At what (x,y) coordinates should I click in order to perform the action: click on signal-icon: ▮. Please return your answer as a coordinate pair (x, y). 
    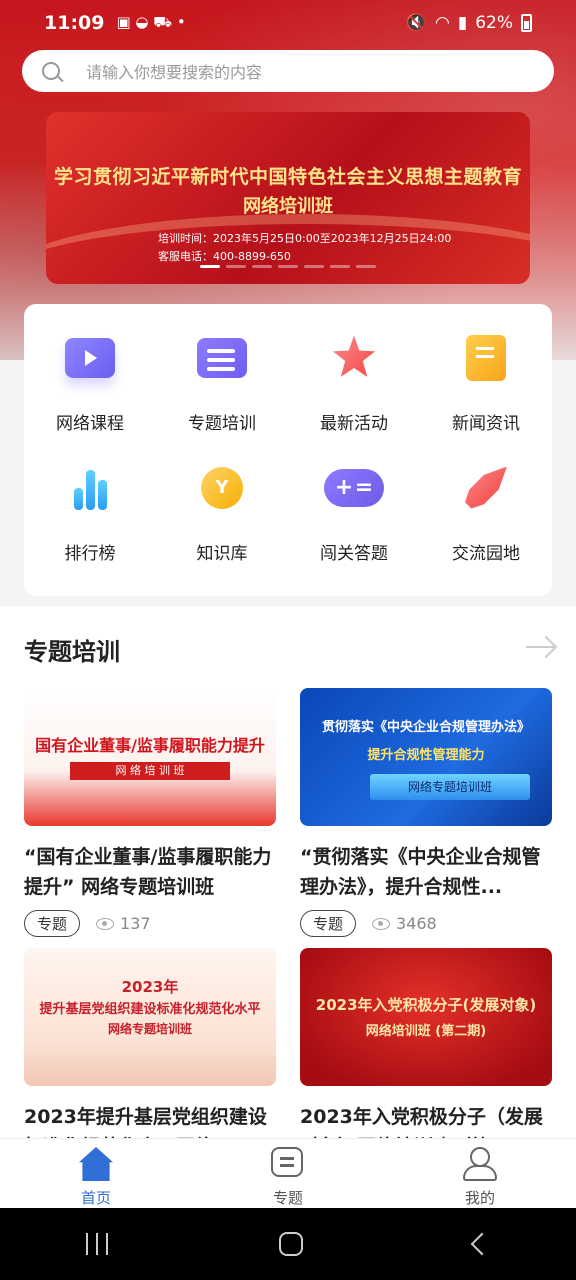
    Looking at the image, I should click on (462, 23).